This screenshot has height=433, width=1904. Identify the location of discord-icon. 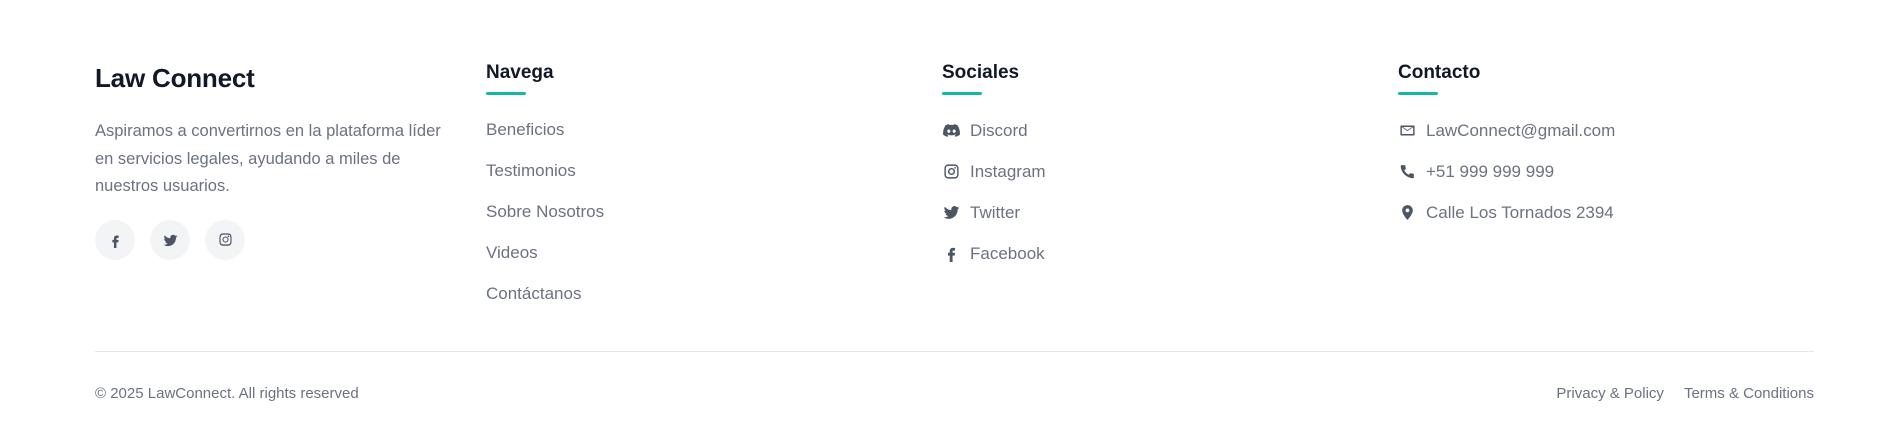
(951, 131).